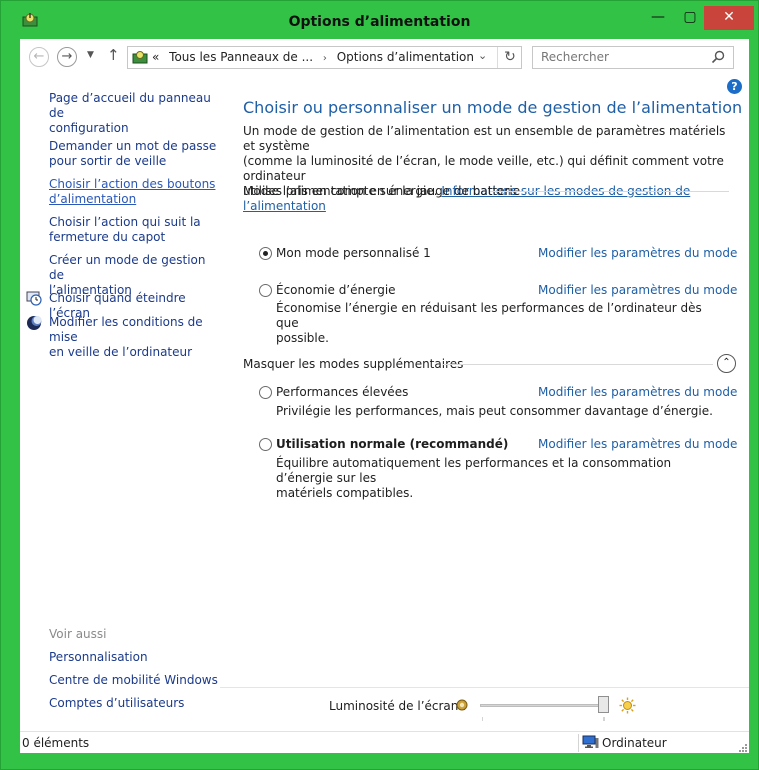 The width and height of the screenshot is (759, 770). What do you see at coordinates (462, 705) in the screenshot?
I see `brightness-low-icon` at bounding box center [462, 705].